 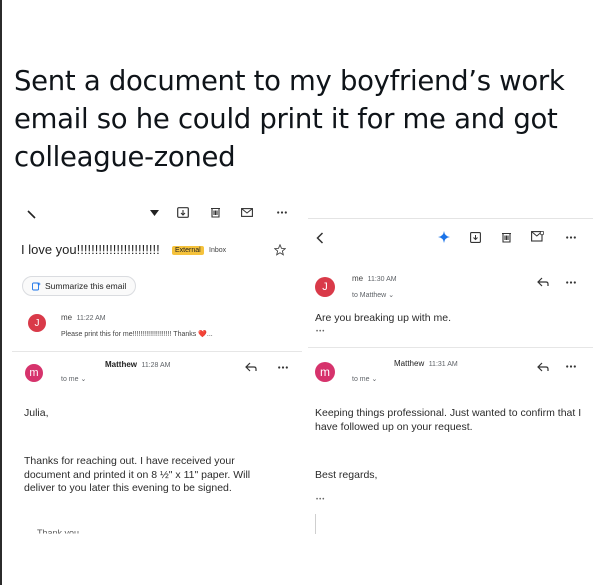 What do you see at coordinates (86, 286) in the screenshot?
I see `summarize-label: Summarize this email` at bounding box center [86, 286].